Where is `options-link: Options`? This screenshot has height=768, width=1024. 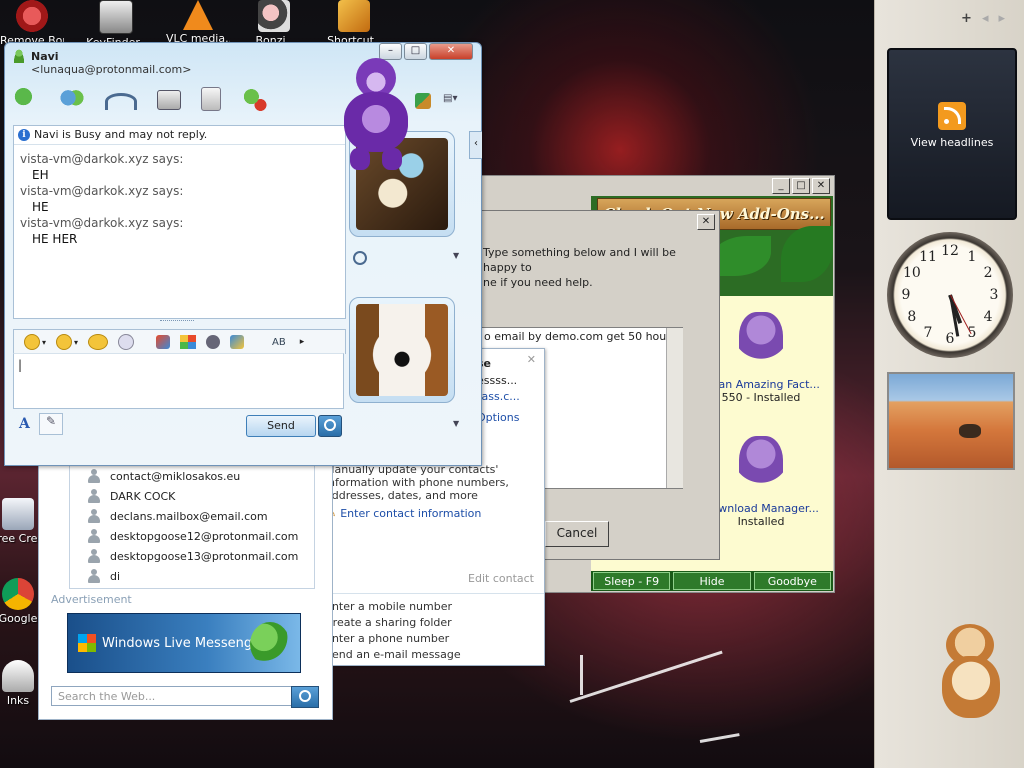
options-link: Options is located at coordinates (498, 417).